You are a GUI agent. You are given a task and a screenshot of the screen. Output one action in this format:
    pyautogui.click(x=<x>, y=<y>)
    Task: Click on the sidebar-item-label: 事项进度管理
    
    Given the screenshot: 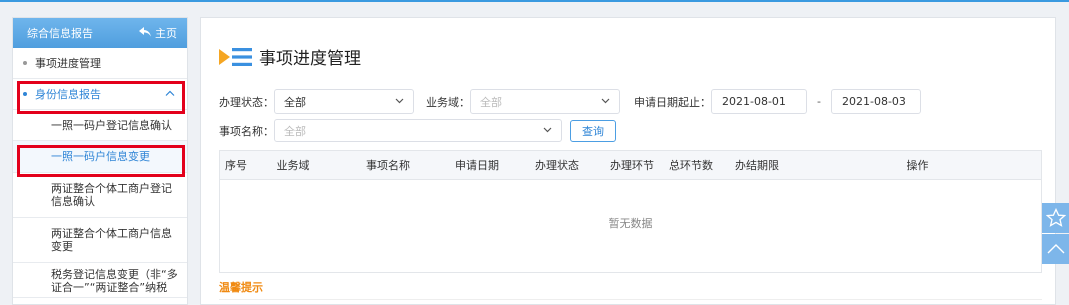 What is the action you would take?
    pyautogui.click(x=68, y=63)
    